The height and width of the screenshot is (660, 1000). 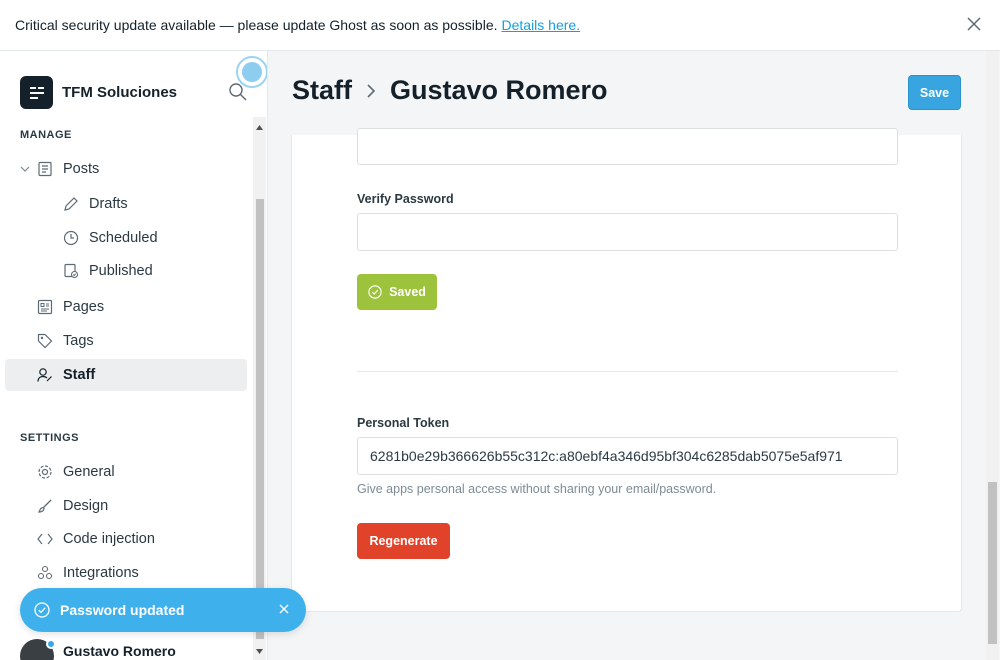 I want to click on breadcrumb-staff-link: Staff, so click(x=322, y=90).